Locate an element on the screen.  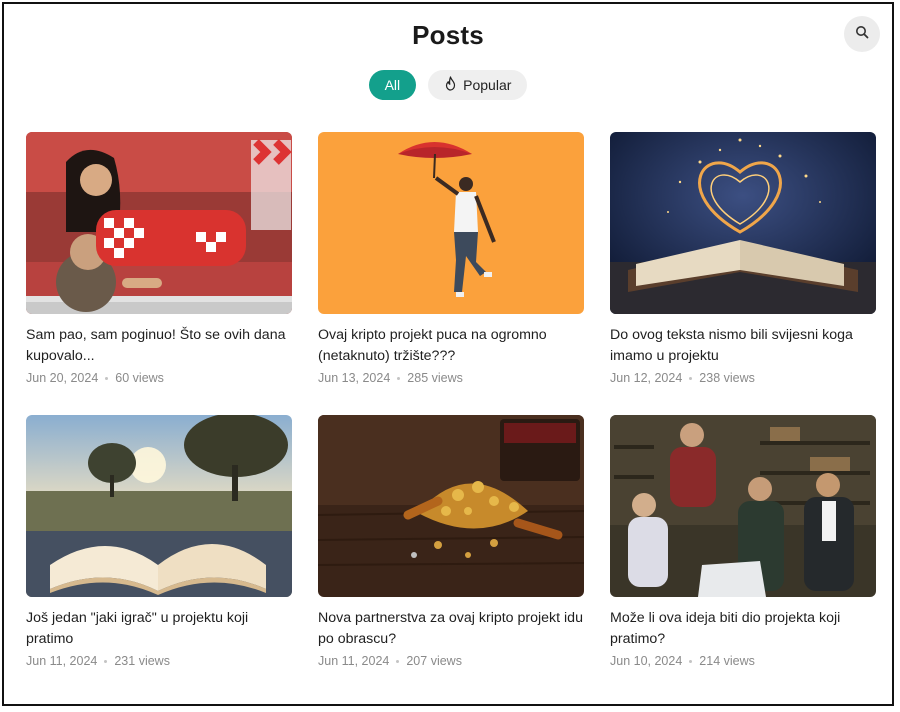
post-views: 60 views is located at coordinates (139, 378).